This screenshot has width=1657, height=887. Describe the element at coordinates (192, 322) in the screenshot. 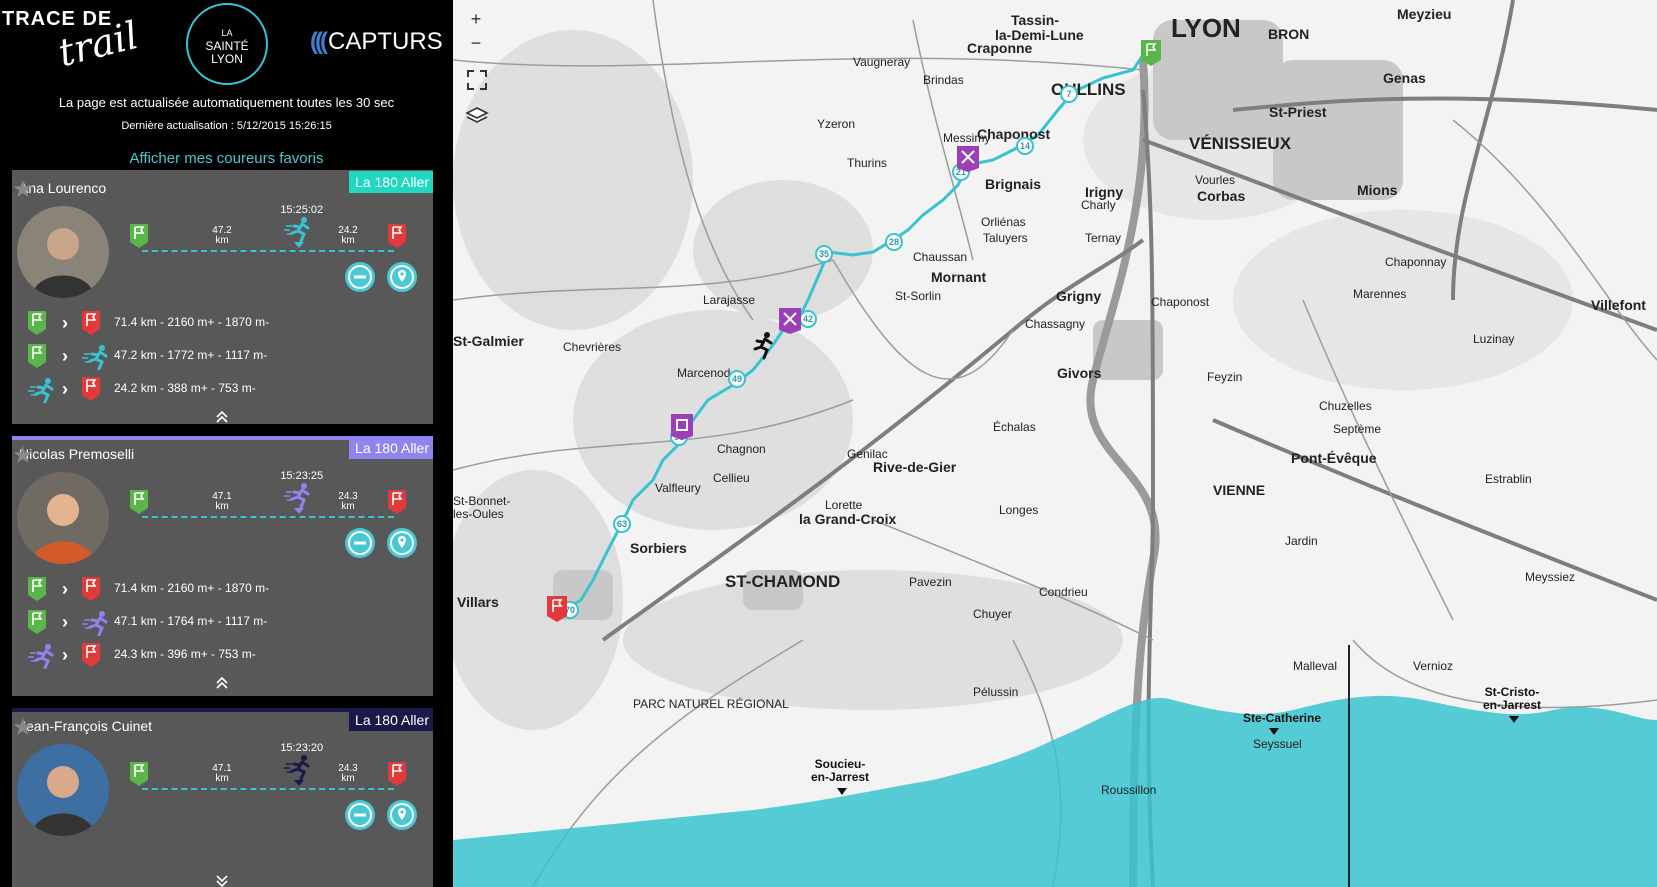

I see `stat-text: 71.4 km - 2160 m+ - 1870 m-` at that location.